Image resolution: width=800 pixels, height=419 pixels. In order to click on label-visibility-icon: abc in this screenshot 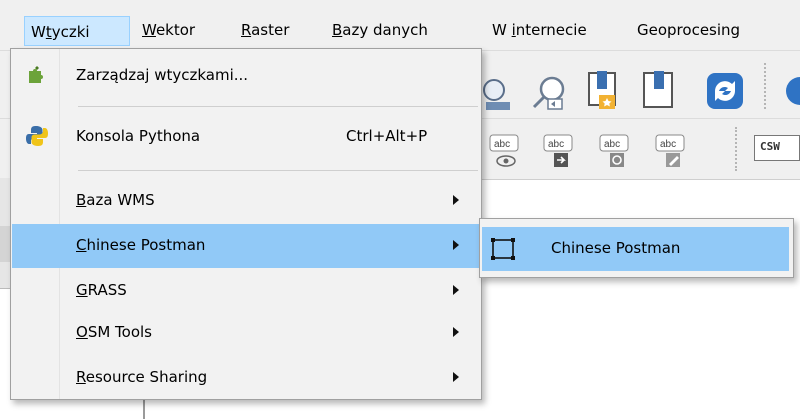, I will do `click(506, 151)`.